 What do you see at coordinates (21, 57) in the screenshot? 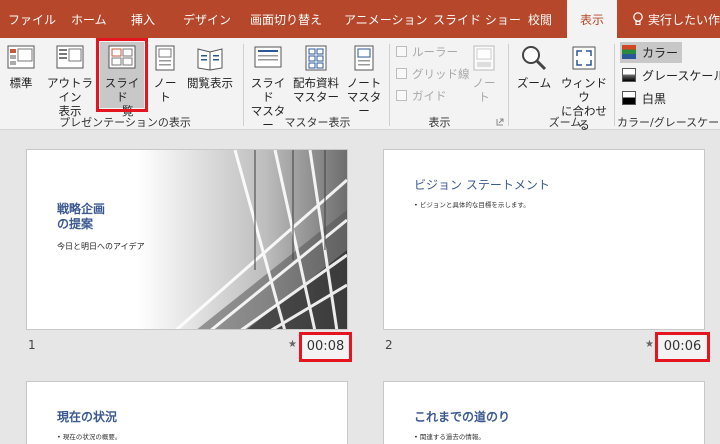
I see `normal-view-icon` at bounding box center [21, 57].